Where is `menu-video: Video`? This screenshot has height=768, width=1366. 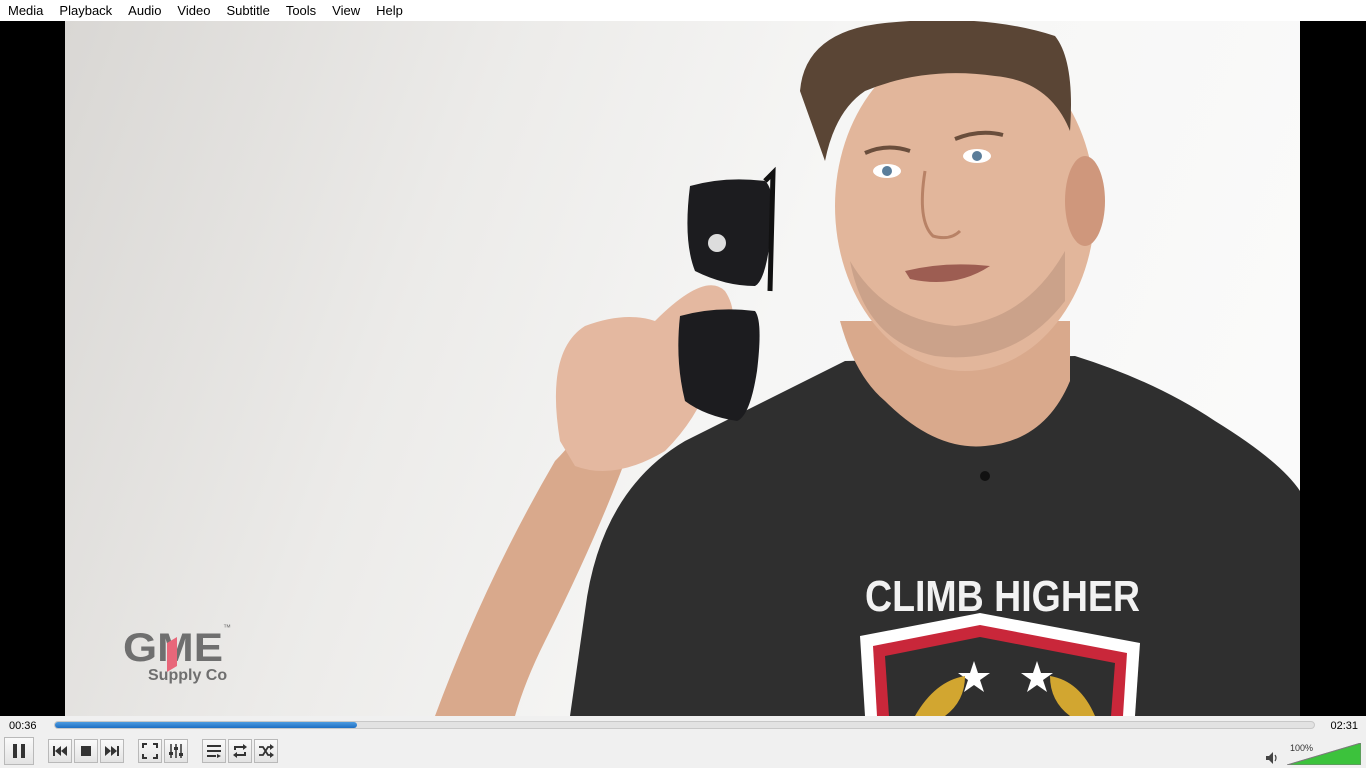 menu-video: Video is located at coordinates (193, 10).